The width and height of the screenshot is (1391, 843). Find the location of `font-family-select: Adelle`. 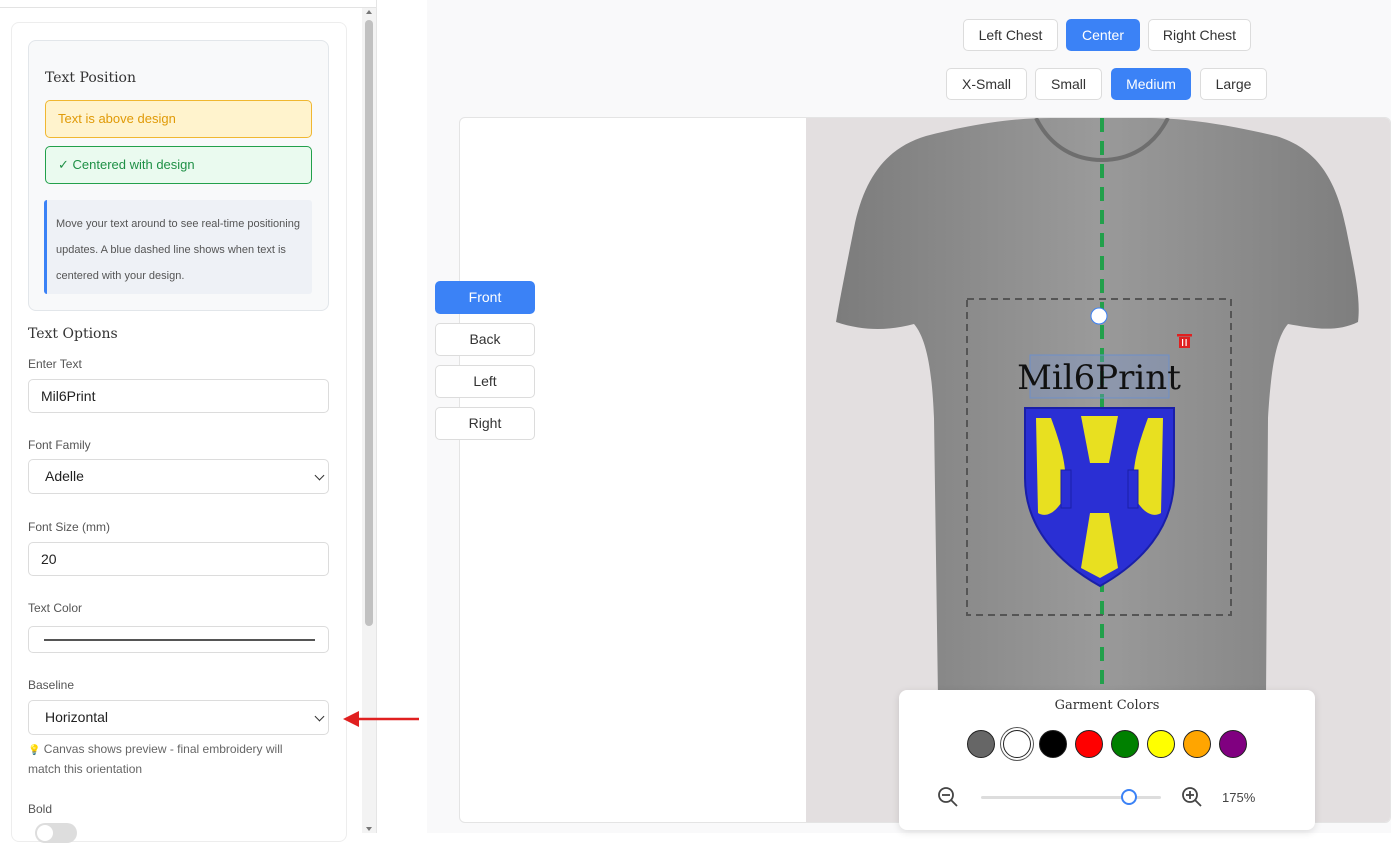

font-family-select: Adelle is located at coordinates (178, 476).